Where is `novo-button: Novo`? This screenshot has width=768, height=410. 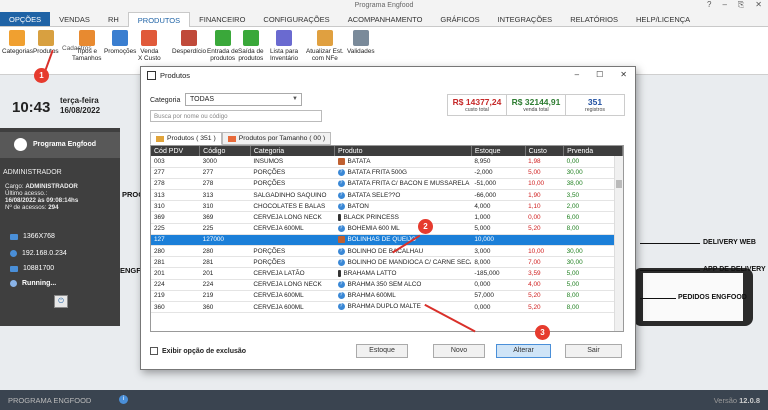 novo-button: Novo is located at coordinates (459, 351).